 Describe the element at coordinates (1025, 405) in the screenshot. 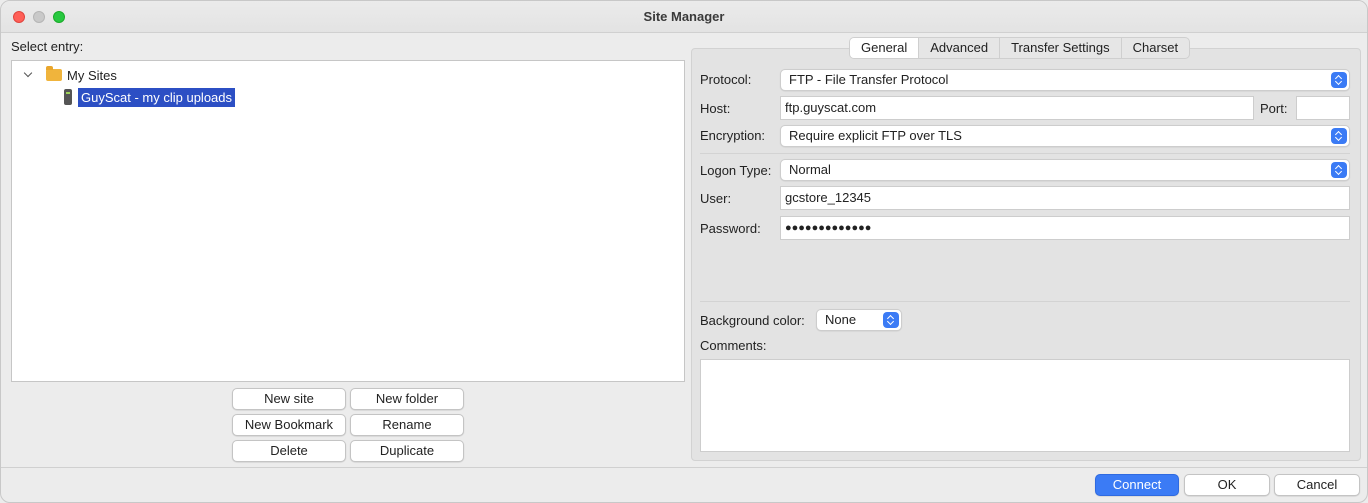

I see `comments-textarea` at that location.